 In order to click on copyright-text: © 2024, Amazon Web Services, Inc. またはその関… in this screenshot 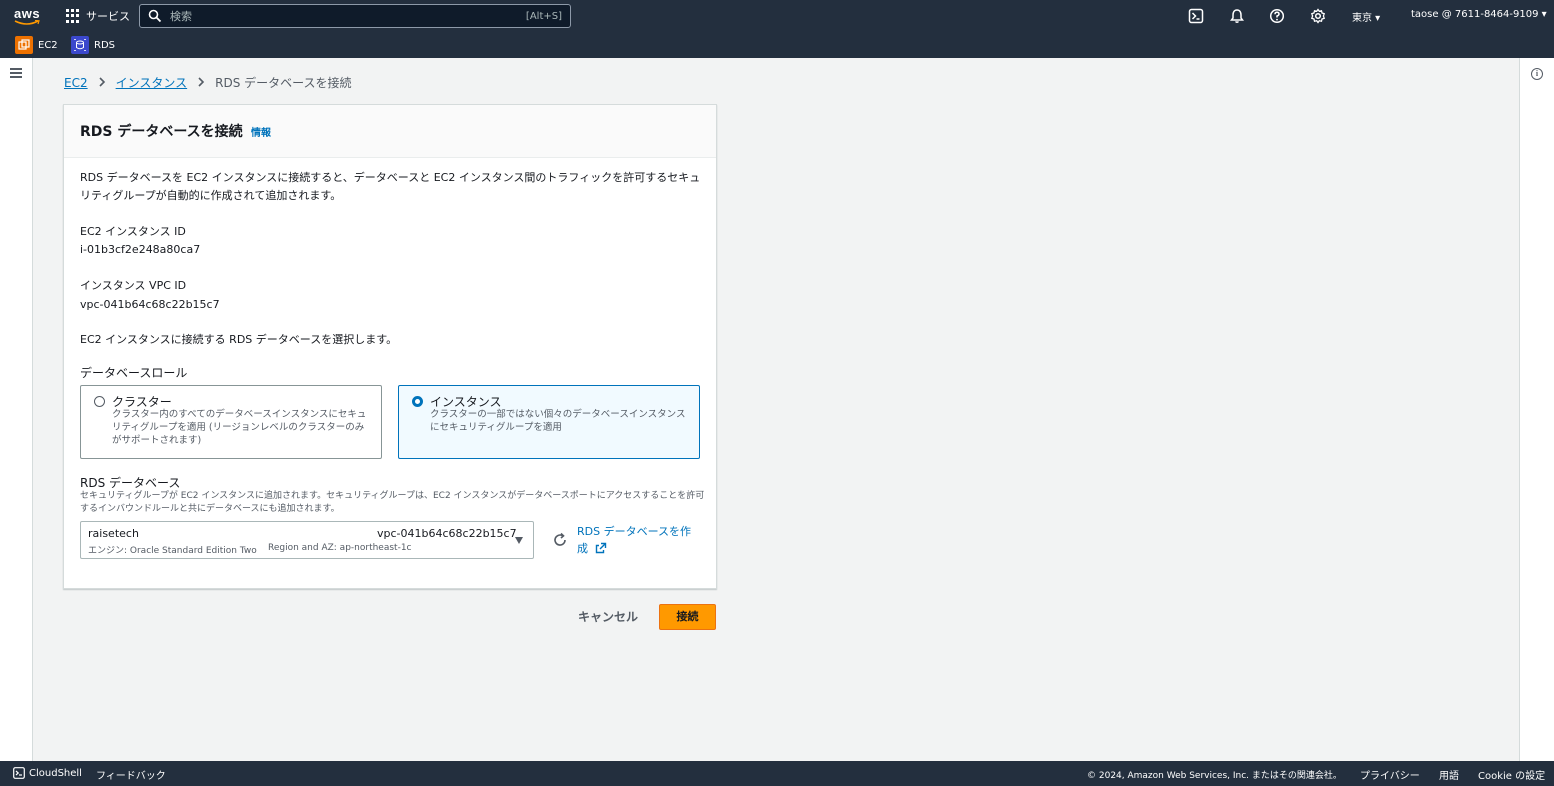, I will do `click(1214, 776)`.